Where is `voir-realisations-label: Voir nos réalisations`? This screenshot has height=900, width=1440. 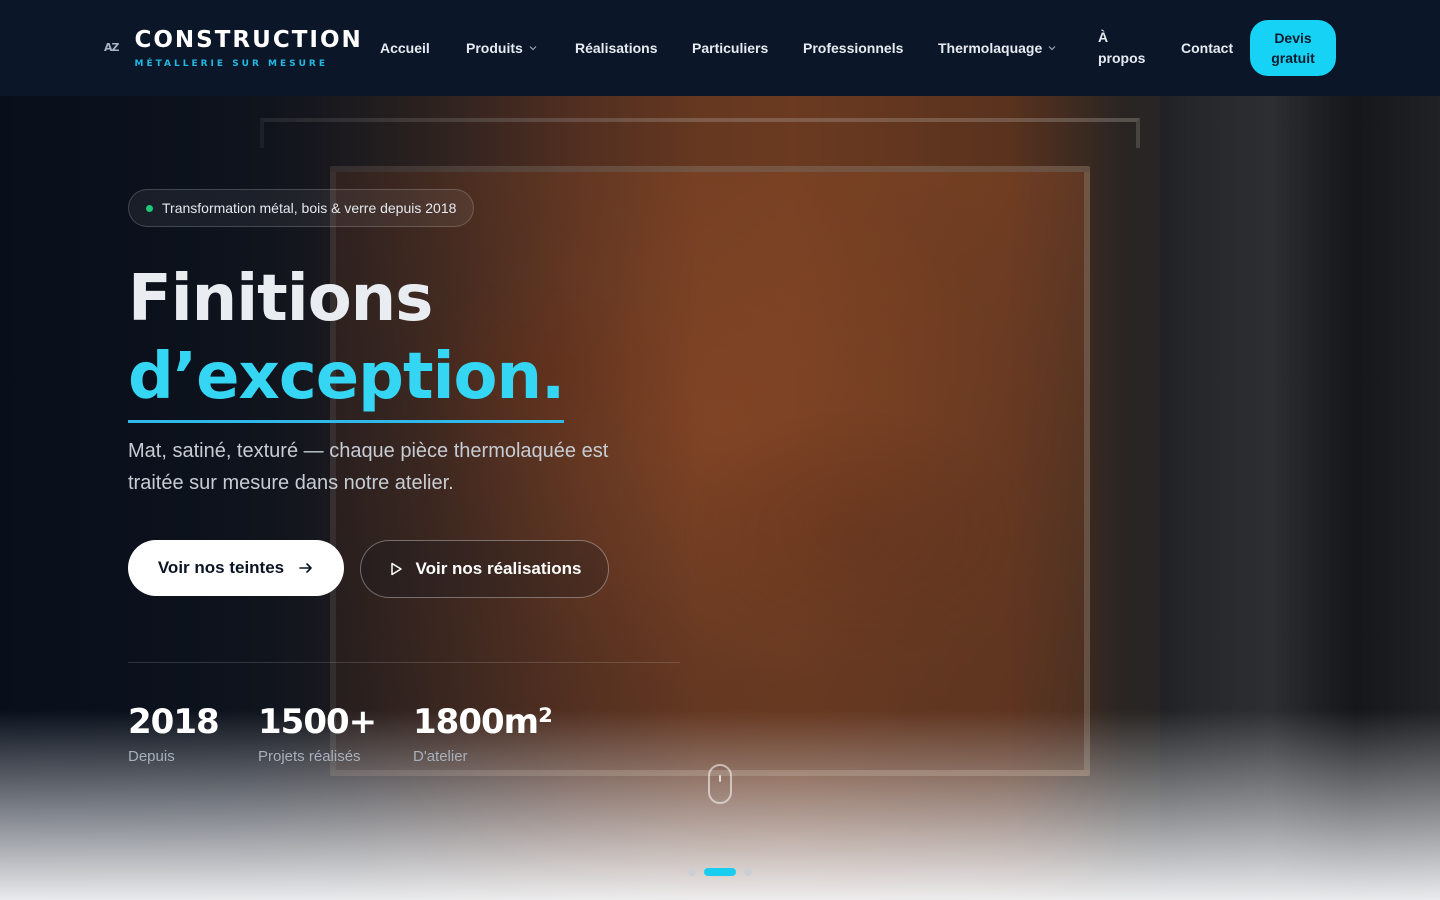 voir-realisations-label: Voir nos réalisations is located at coordinates (498, 568).